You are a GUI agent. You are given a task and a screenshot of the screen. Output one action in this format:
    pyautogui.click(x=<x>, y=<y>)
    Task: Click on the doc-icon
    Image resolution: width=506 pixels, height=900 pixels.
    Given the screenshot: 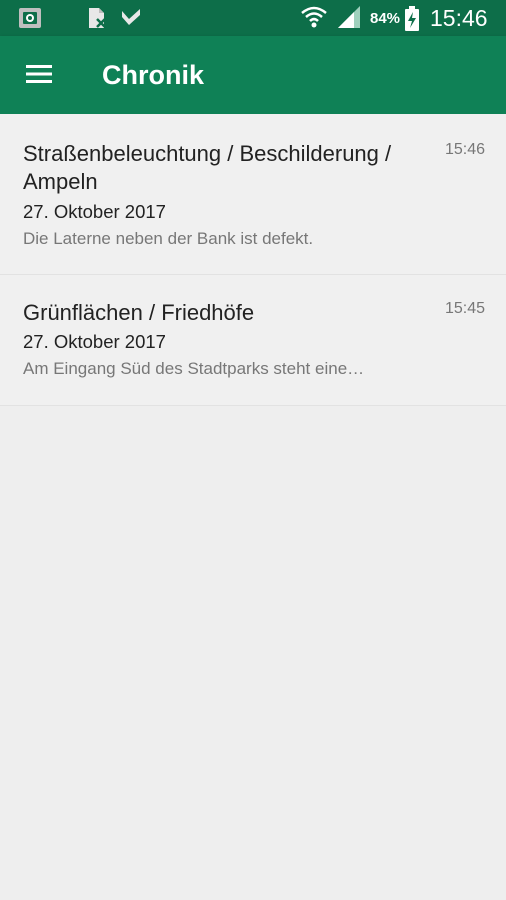 What is the action you would take?
    pyautogui.click(x=97, y=20)
    